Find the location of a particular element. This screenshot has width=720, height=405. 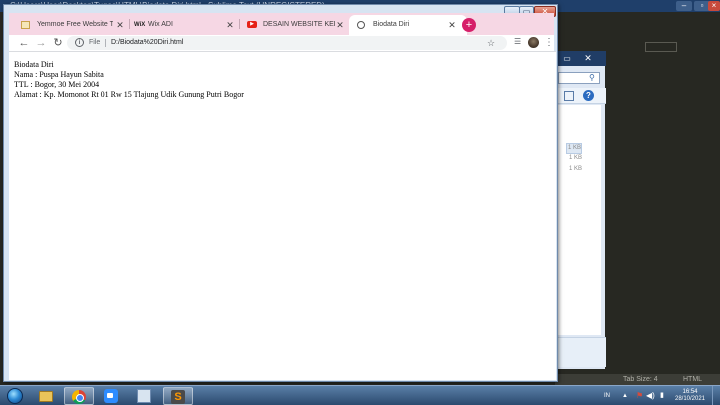

system-tray: IN ▲ ⚑ ◀) ▮ 16:54 28/10/2021 is located at coordinates (658, 395).